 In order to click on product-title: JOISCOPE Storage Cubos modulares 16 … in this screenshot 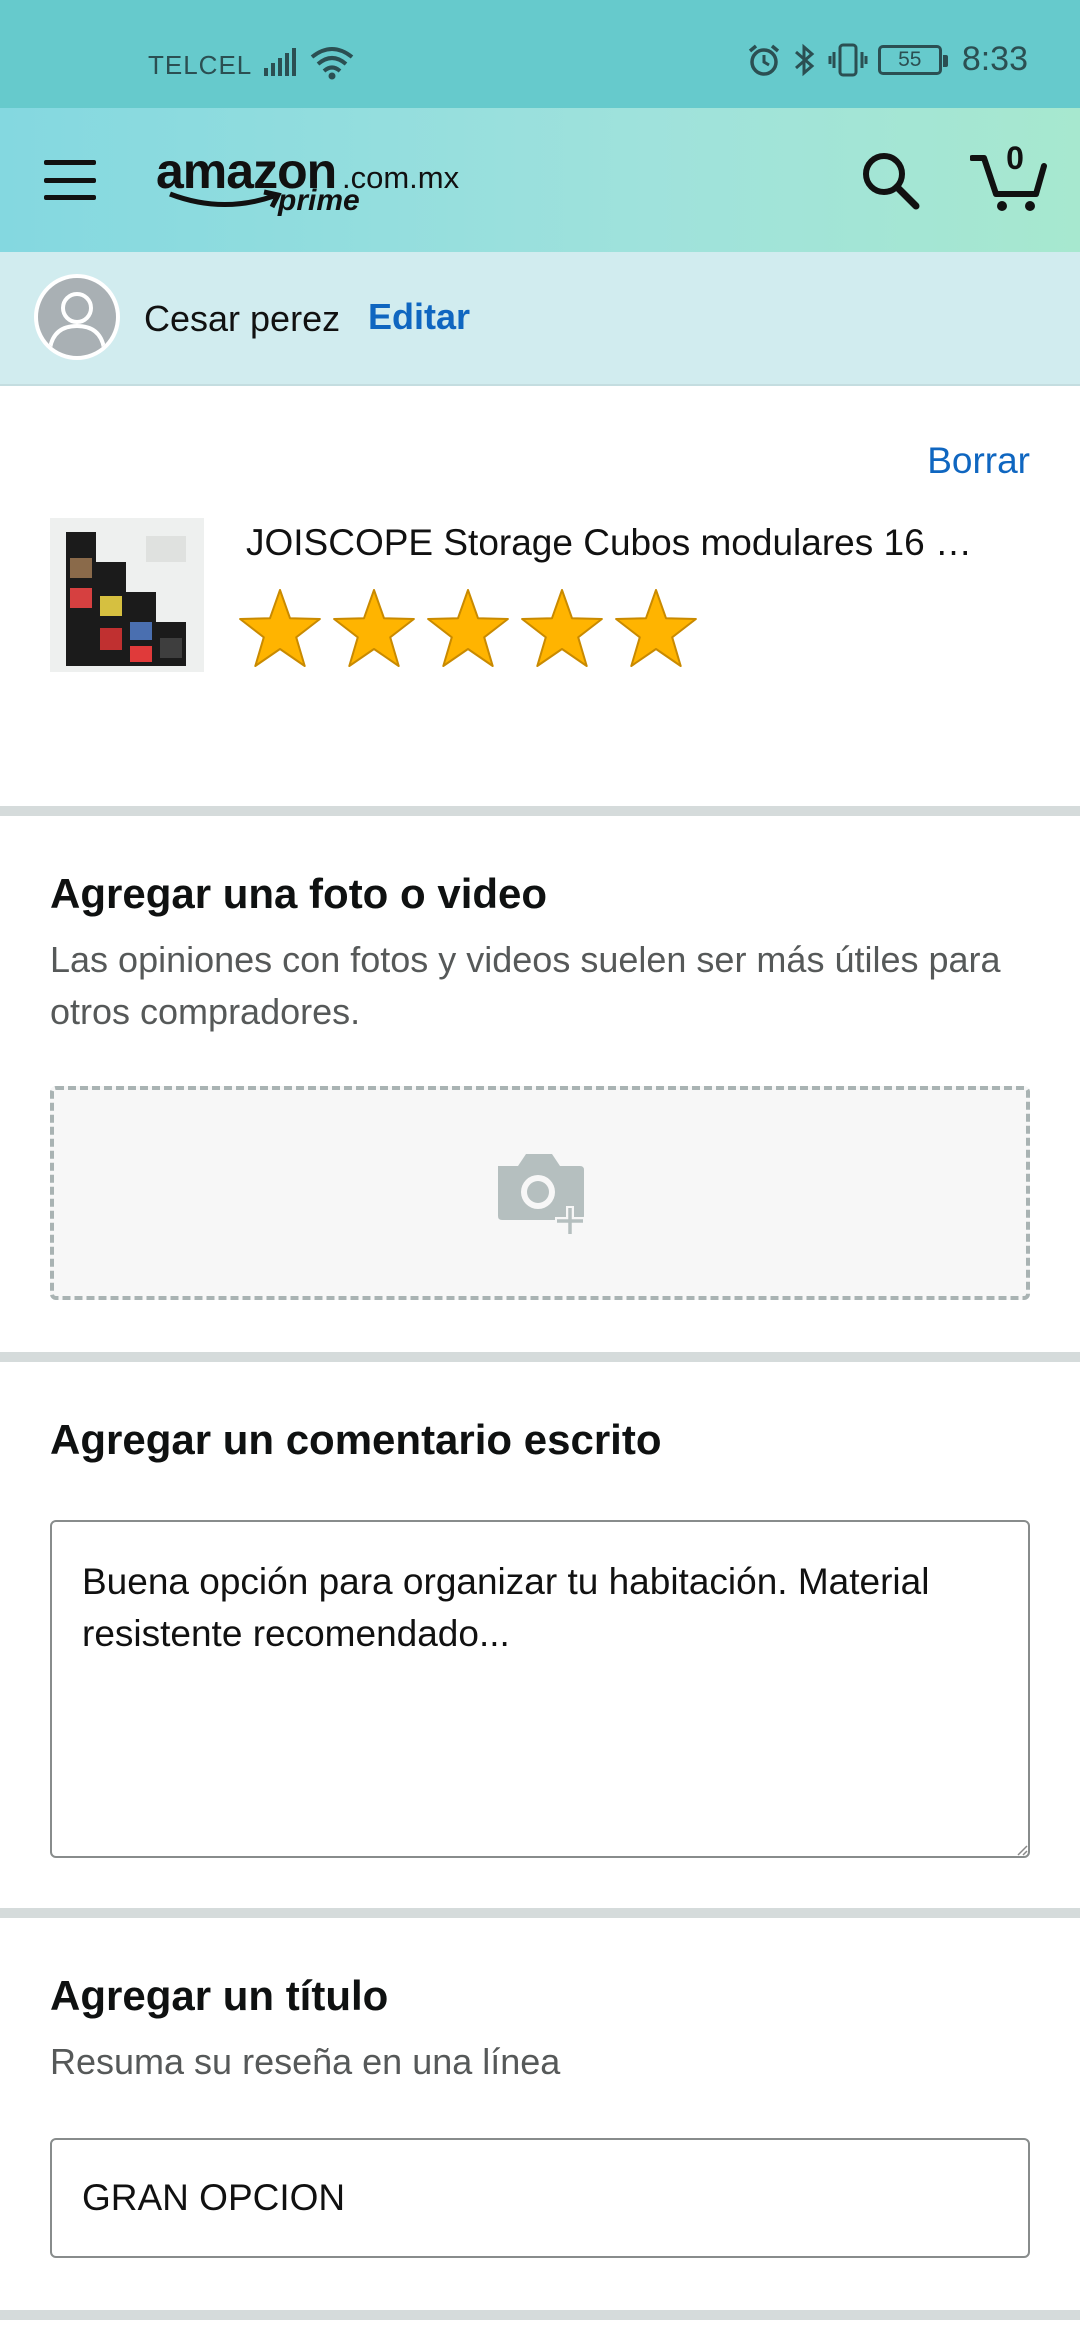, I will do `click(609, 542)`.